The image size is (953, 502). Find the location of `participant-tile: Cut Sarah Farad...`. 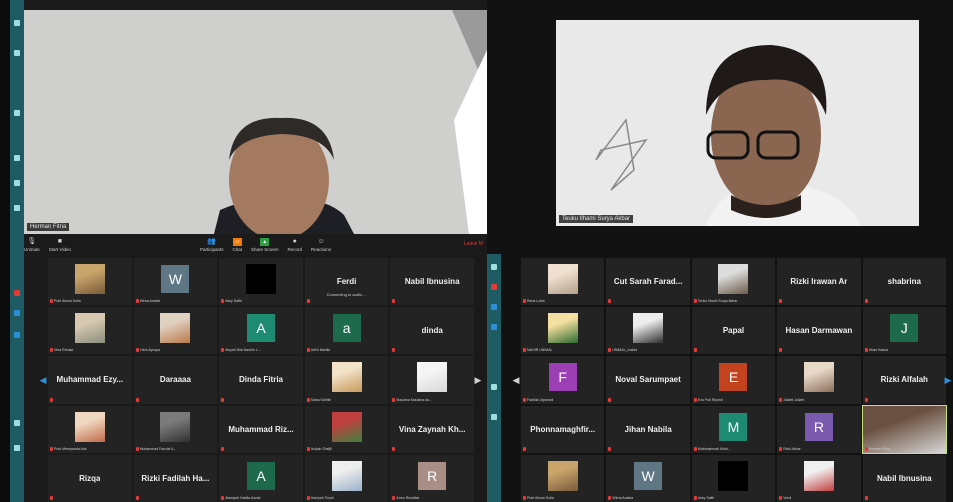

participant-tile: Cut Sarah Farad... is located at coordinates (648, 282).